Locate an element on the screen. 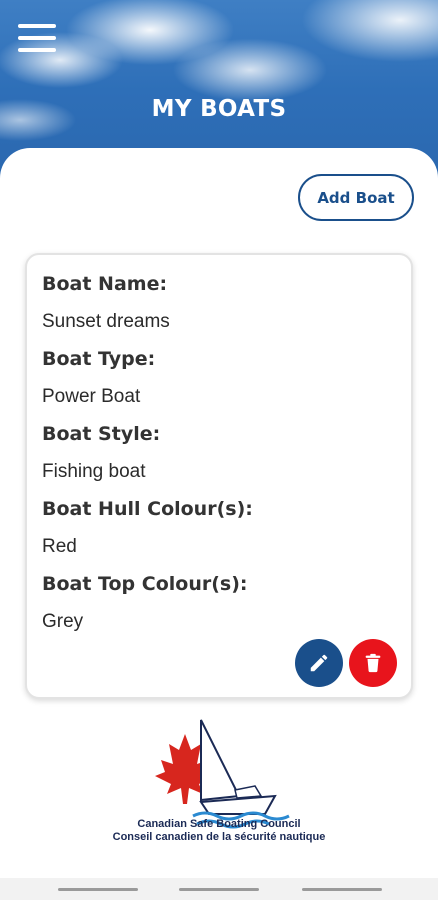 This screenshot has width=438, height=900. add-boat-button: Add Boat is located at coordinates (356, 197).